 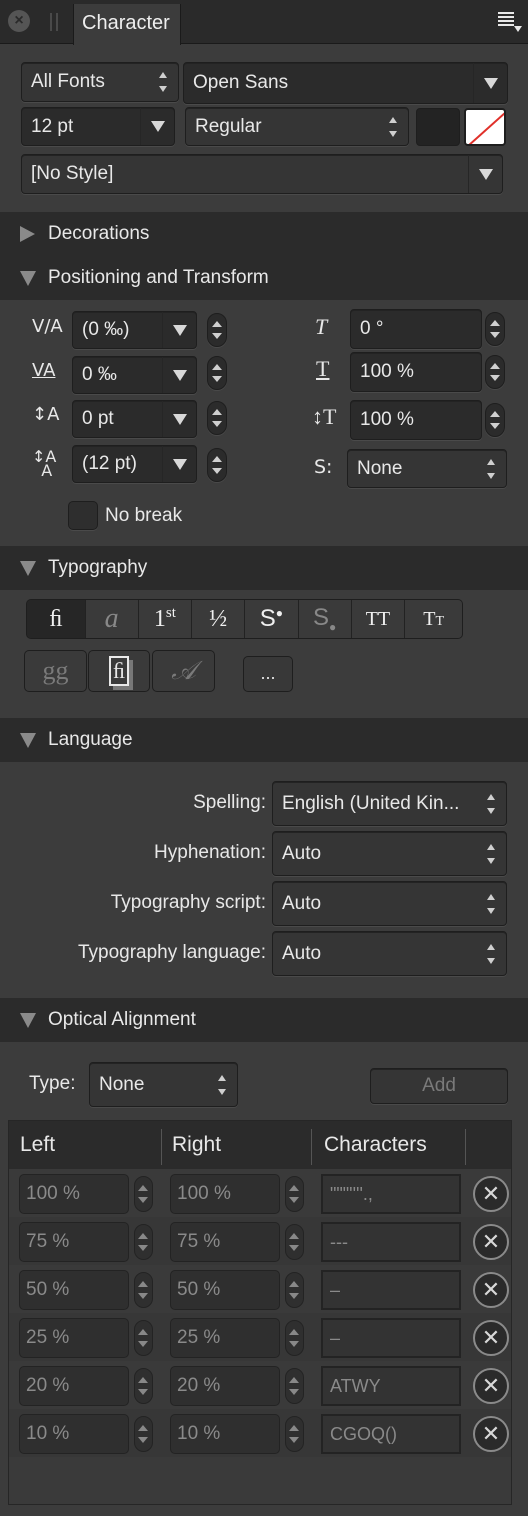 What do you see at coordinates (389, 853) in the screenshot?
I see `hyphenation-select: Auto` at bounding box center [389, 853].